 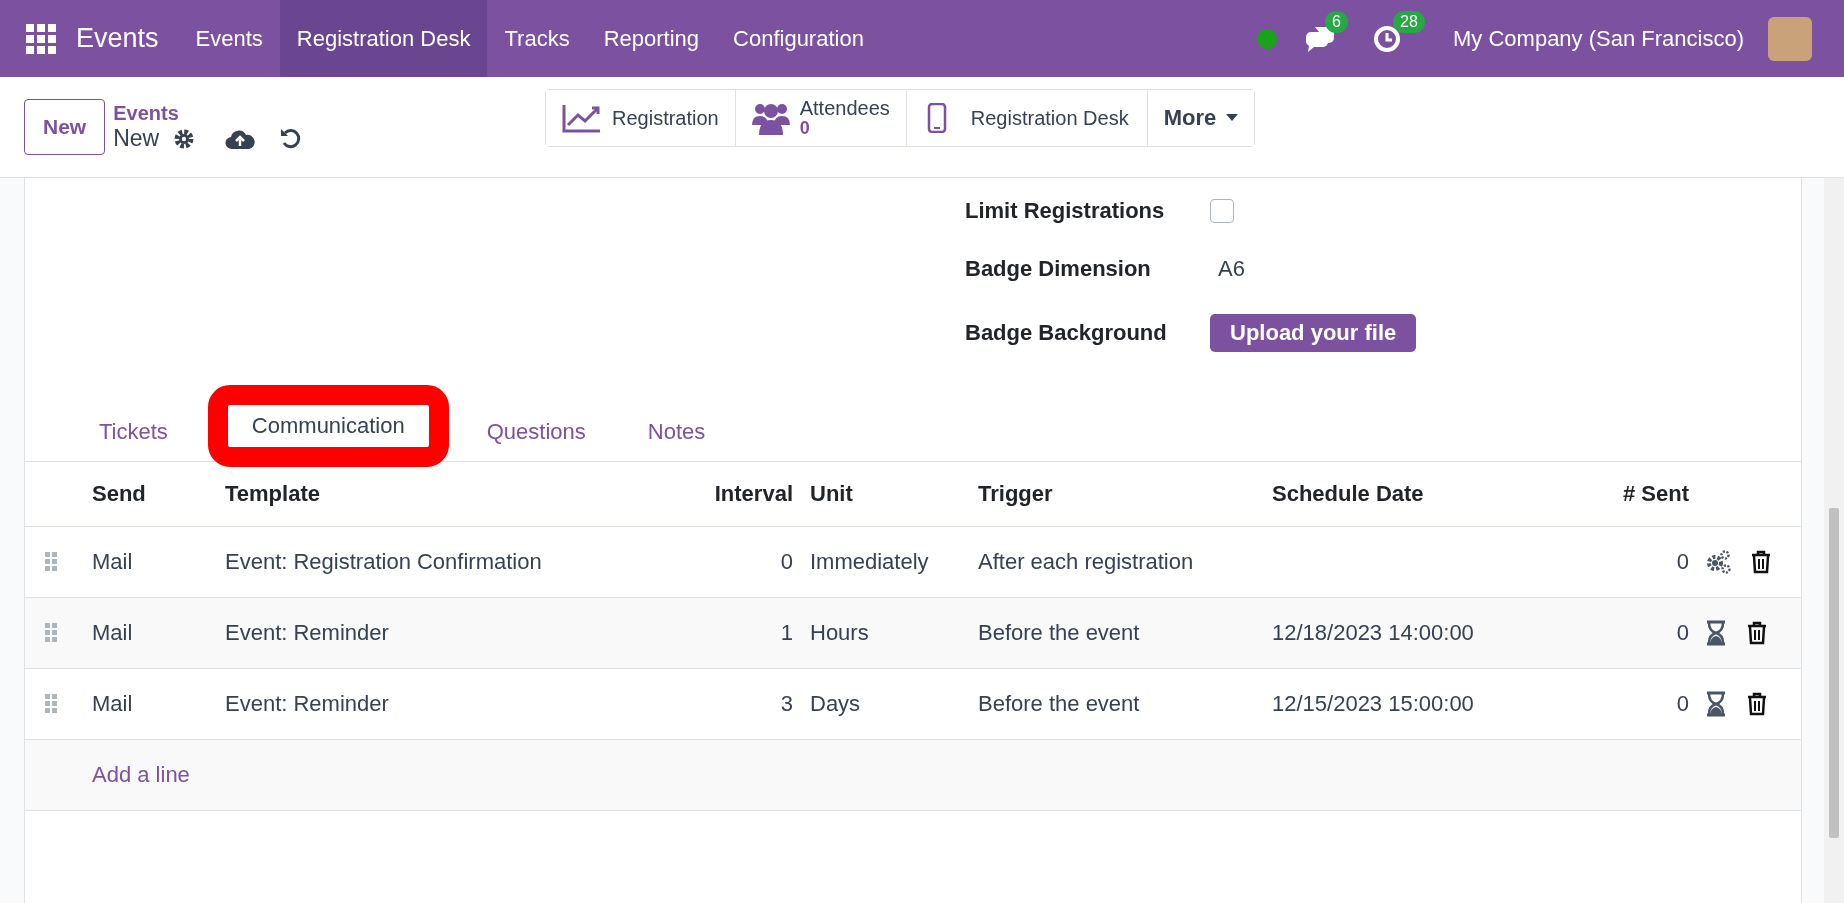 What do you see at coordinates (641, 118) in the screenshot?
I see `smart-button: Registration` at bounding box center [641, 118].